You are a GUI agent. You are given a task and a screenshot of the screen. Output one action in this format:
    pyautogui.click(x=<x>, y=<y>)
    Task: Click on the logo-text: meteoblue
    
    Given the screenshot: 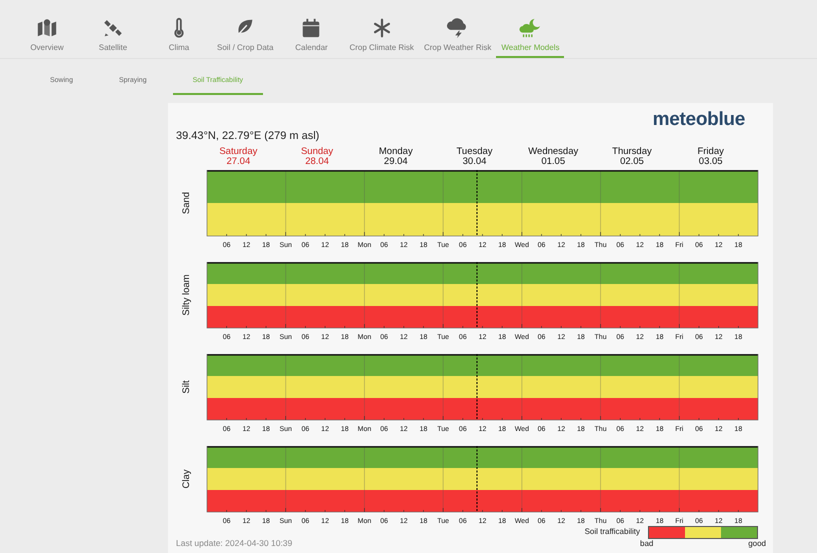 What is the action you would take?
    pyautogui.click(x=698, y=120)
    